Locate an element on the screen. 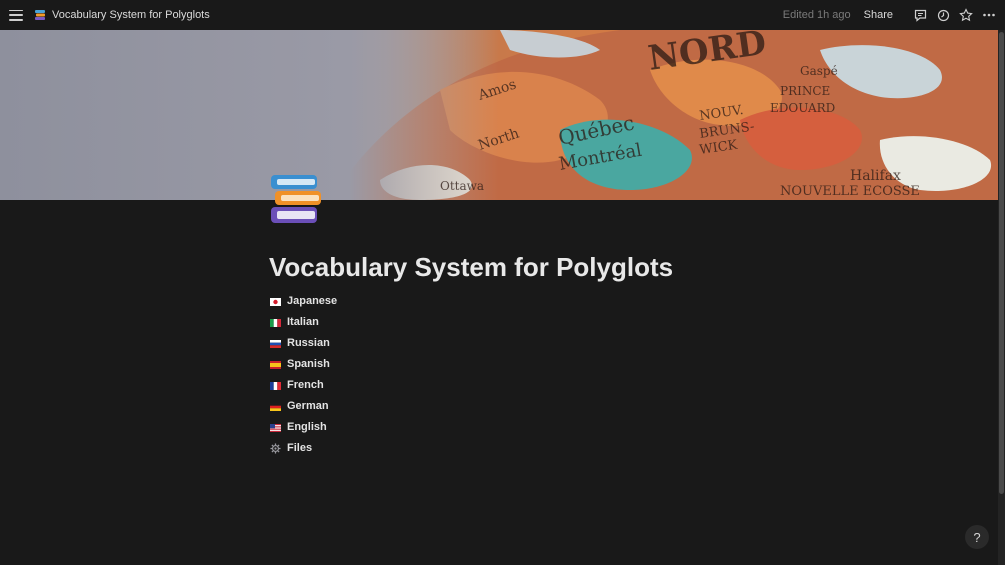  clock-icon is located at coordinates (943, 15).